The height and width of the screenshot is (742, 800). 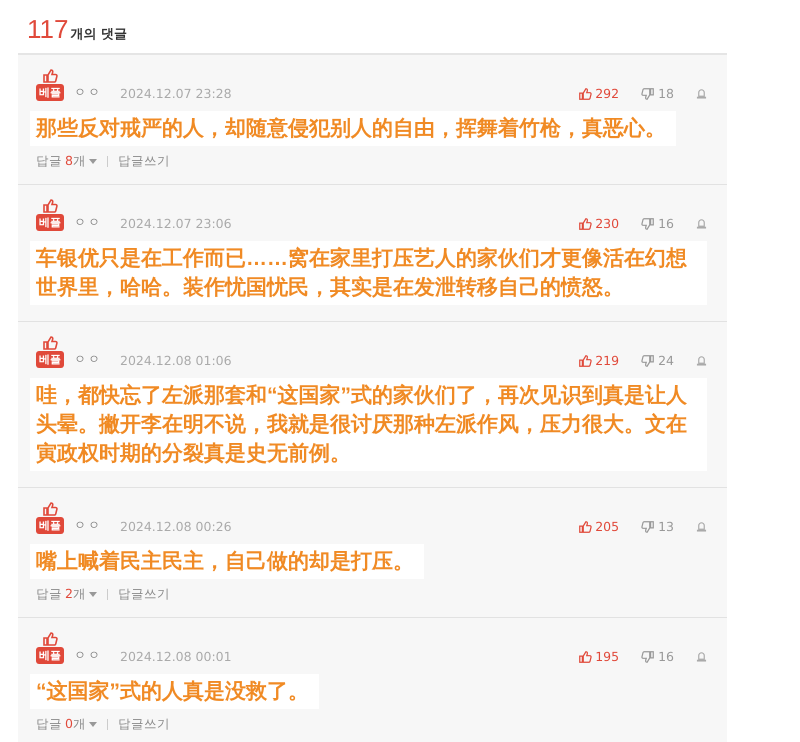 What do you see at coordinates (657, 360) in the screenshot?
I see `dislike-button: 24` at bounding box center [657, 360].